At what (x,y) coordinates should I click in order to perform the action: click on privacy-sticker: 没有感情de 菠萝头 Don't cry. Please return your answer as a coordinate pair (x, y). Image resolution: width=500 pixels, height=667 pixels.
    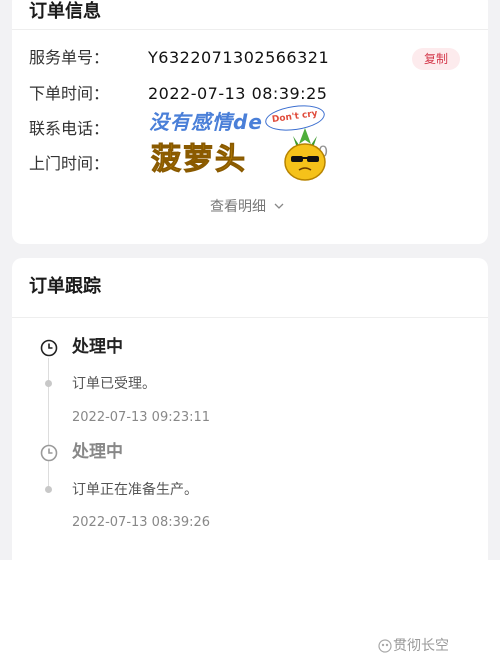
    Looking at the image, I should click on (242, 141).